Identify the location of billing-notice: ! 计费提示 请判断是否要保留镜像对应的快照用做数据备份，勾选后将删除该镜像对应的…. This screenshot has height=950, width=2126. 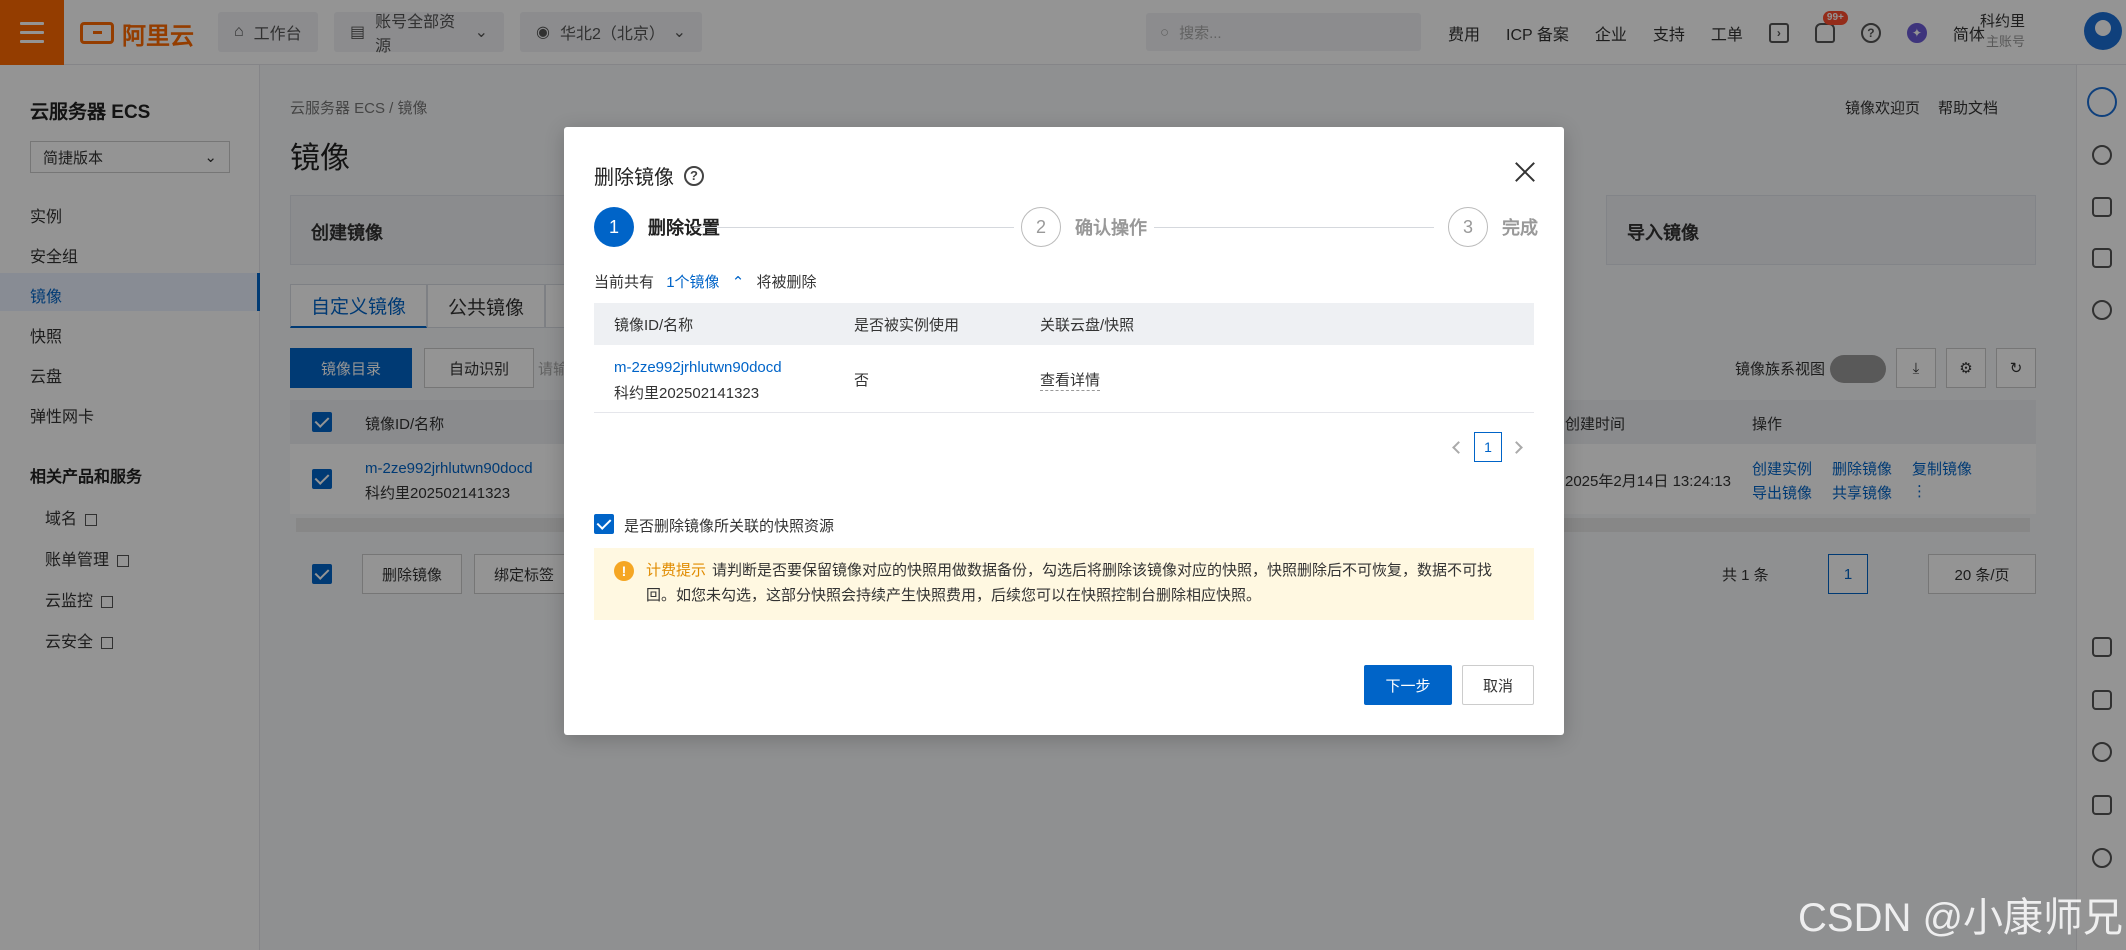
(1064, 584).